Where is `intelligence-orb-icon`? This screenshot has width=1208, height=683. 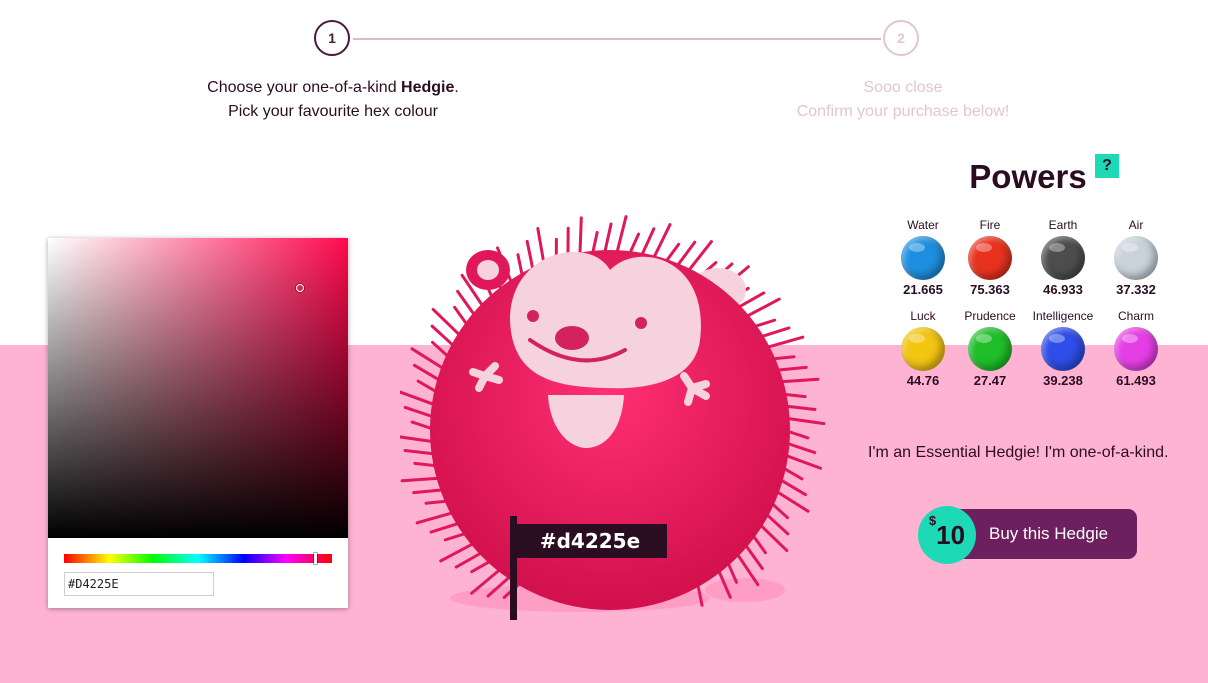 intelligence-orb-icon is located at coordinates (1063, 349).